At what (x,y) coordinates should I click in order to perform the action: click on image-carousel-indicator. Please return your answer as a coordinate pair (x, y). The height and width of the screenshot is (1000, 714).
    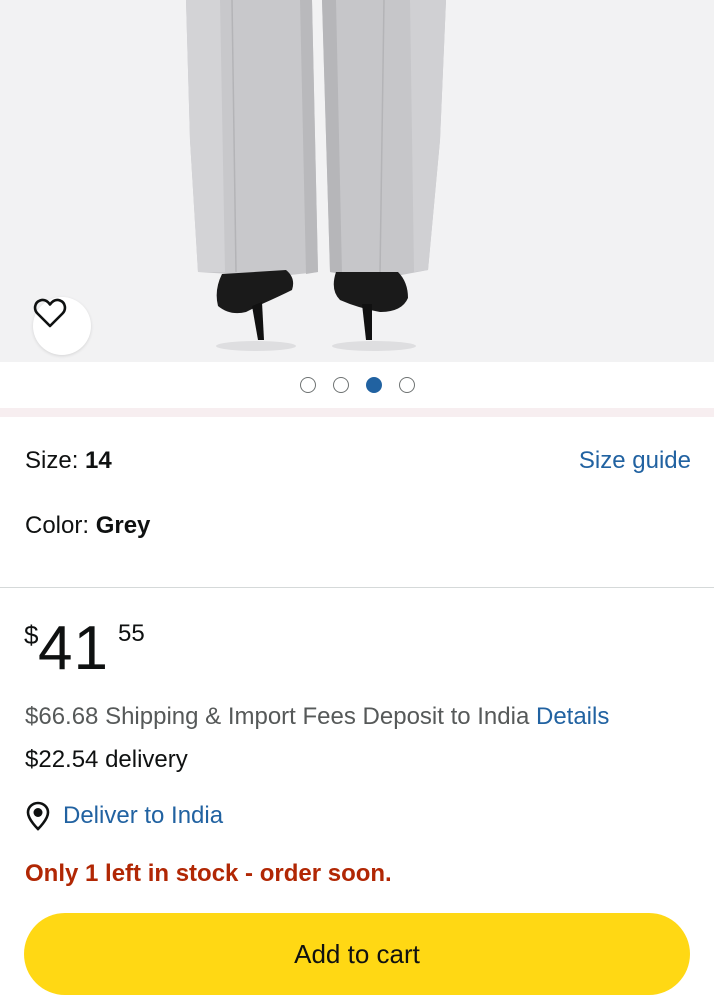
    Looking at the image, I should click on (357, 385).